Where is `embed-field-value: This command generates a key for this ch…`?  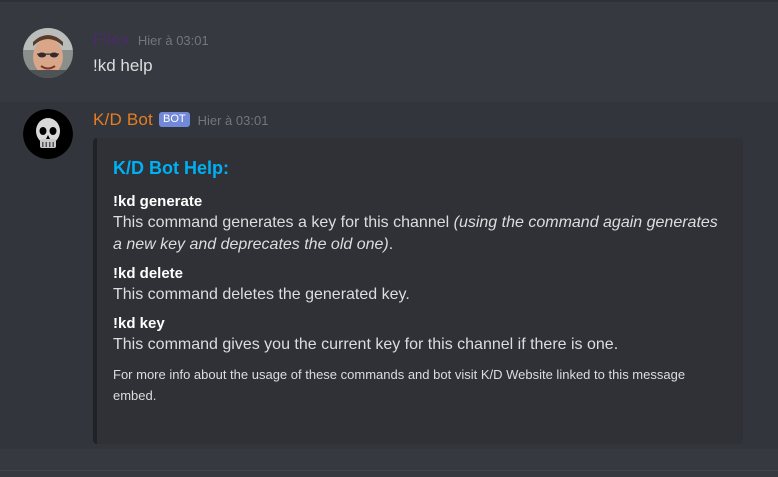 embed-field-value: This command generates a key for this ch… is located at coordinates (418, 234).